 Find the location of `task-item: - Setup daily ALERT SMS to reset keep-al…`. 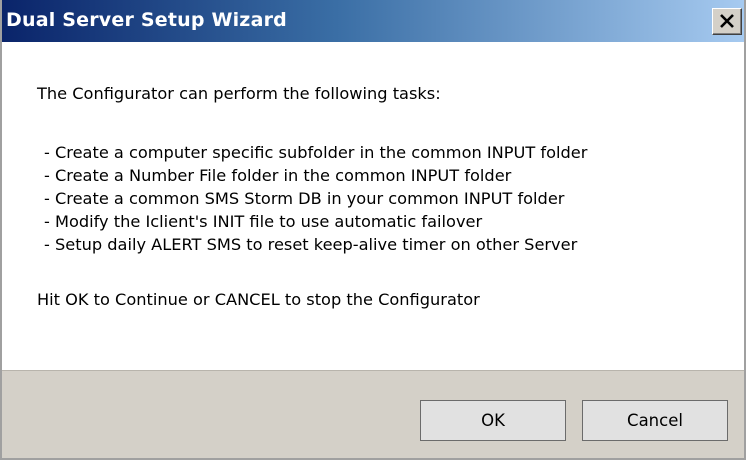

task-item: - Setup daily ALERT SMS to reset keep-al… is located at coordinates (311, 244).